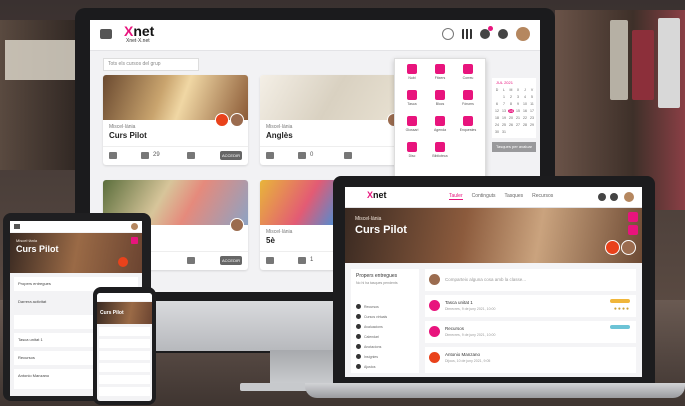  I want to click on app-item: Agenda, so click(440, 126).